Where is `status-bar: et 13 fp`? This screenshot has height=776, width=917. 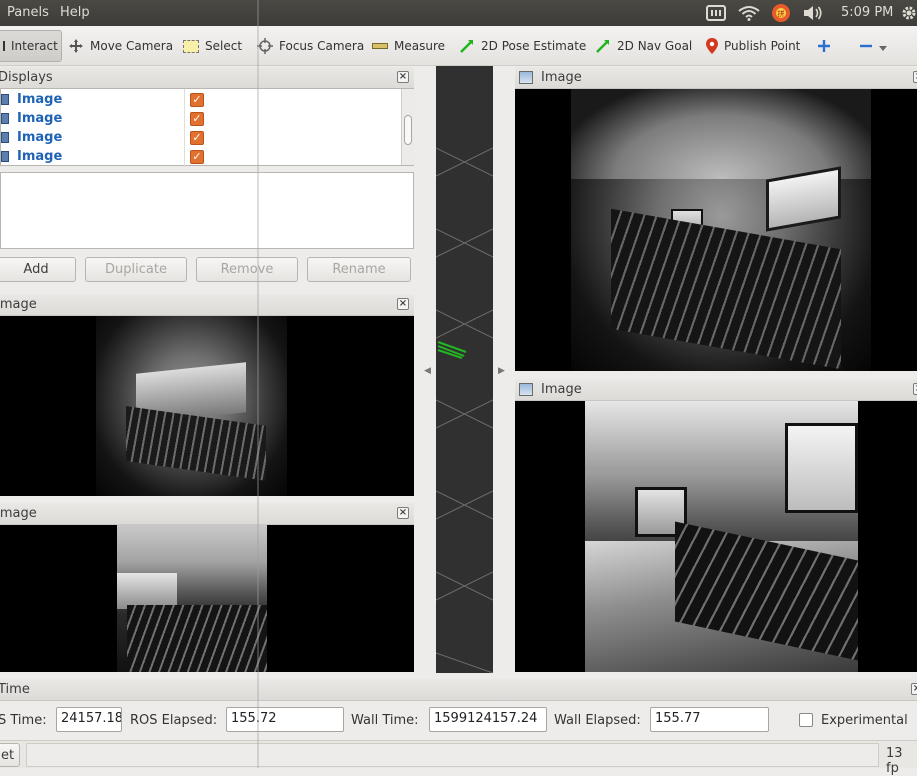
status-bar: et 13 fp is located at coordinates (458, 758).